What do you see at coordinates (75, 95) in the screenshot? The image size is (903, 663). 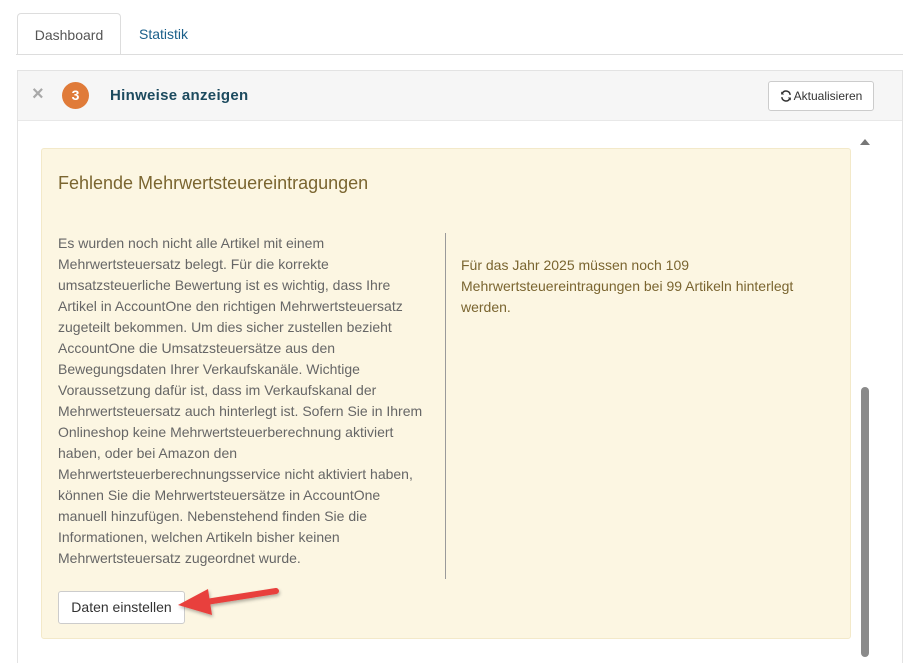 I see `notice-count-badge: 3` at bounding box center [75, 95].